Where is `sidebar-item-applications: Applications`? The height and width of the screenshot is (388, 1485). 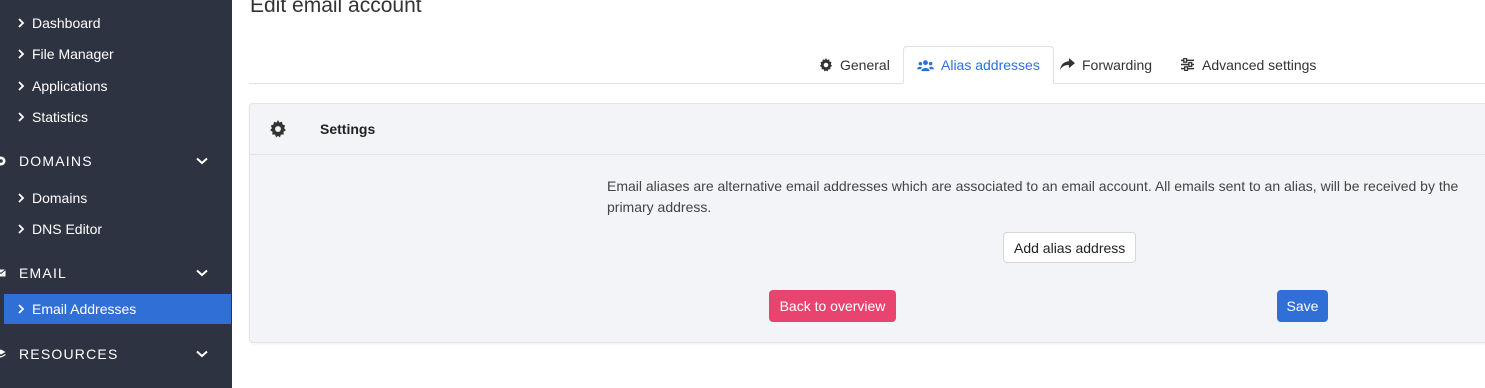 sidebar-item-applications: Applications is located at coordinates (116, 86).